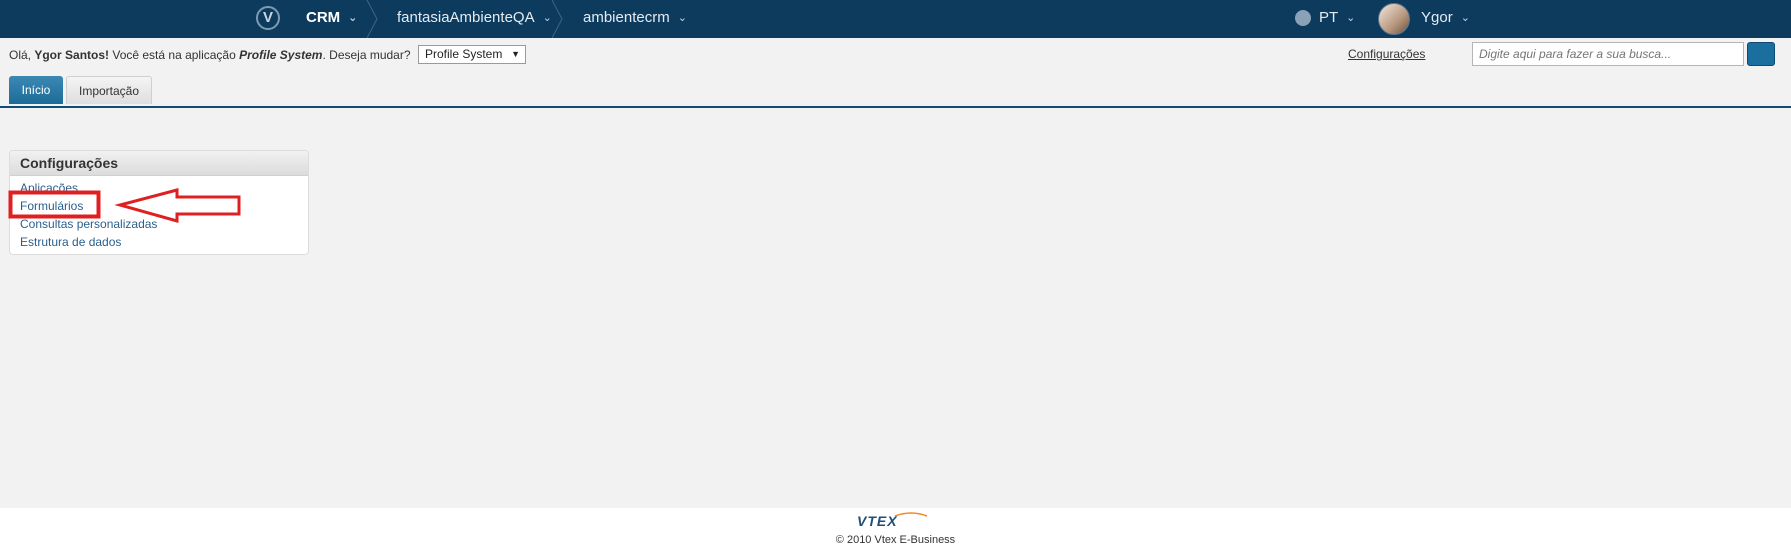 This screenshot has width=1791, height=553. I want to click on breadcrumb-environment: ambientecrm ⌄, so click(635, 19).